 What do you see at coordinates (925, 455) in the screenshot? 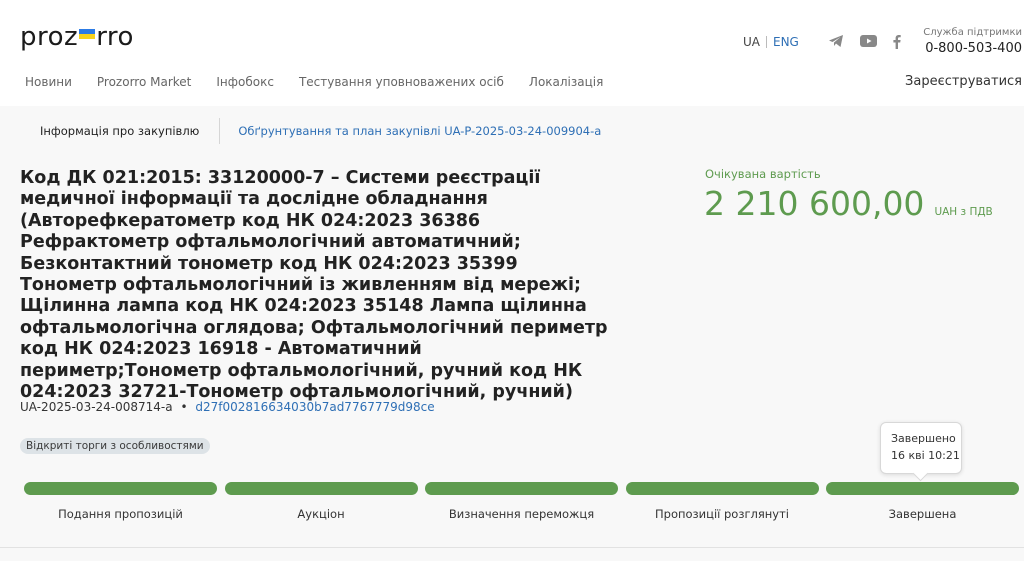
I see `status-date: 16 кві 10:21` at bounding box center [925, 455].